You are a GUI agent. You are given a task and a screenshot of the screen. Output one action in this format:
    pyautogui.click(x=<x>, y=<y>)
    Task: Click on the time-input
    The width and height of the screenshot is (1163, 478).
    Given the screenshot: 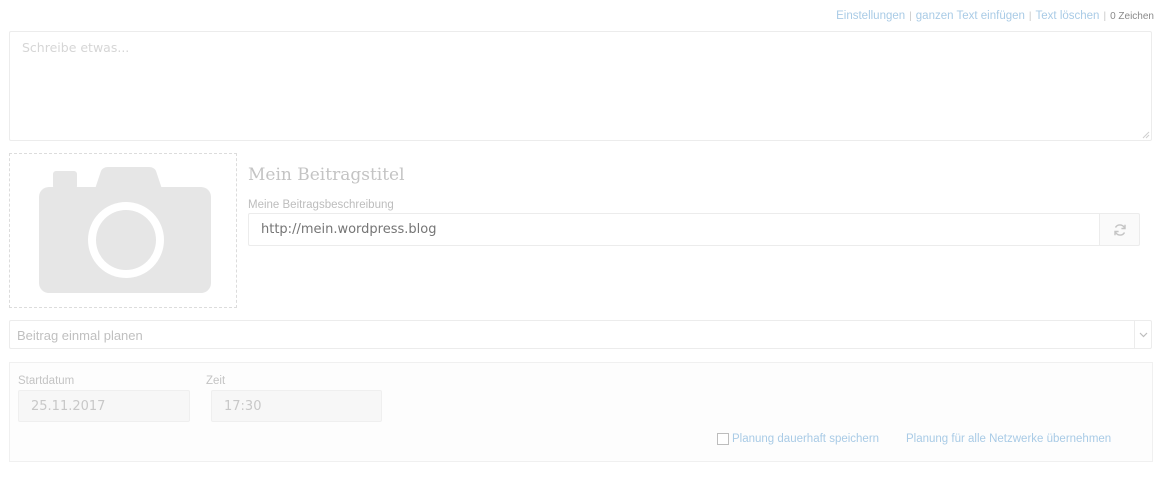 What is the action you would take?
    pyautogui.click(x=296, y=406)
    